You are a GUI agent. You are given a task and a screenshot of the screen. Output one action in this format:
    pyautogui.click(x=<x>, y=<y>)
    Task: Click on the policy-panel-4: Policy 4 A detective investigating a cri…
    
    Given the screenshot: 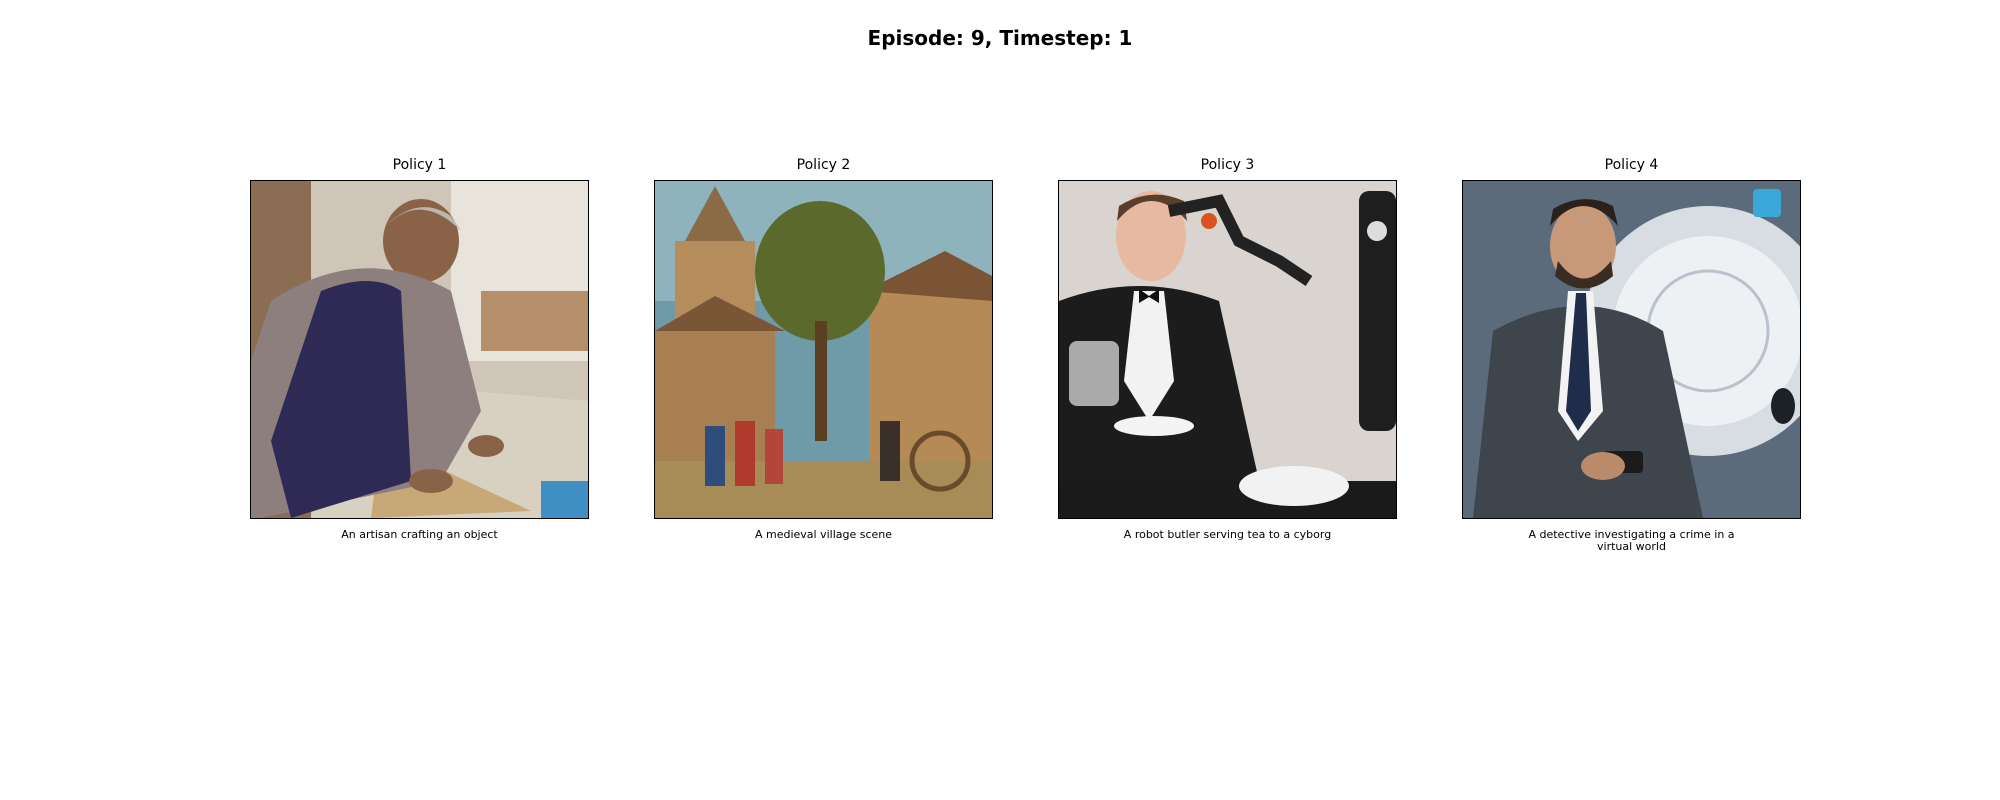 What is the action you would take?
    pyautogui.click(x=1631, y=354)
    